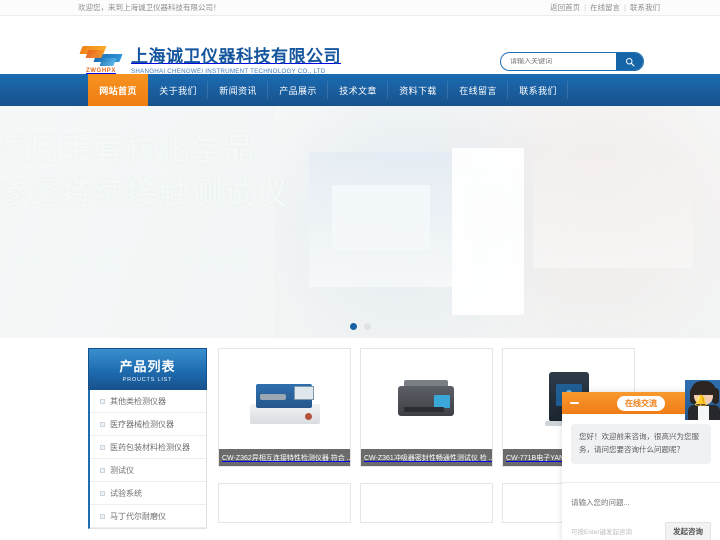  I want to click on search-input, so click(558, 61).